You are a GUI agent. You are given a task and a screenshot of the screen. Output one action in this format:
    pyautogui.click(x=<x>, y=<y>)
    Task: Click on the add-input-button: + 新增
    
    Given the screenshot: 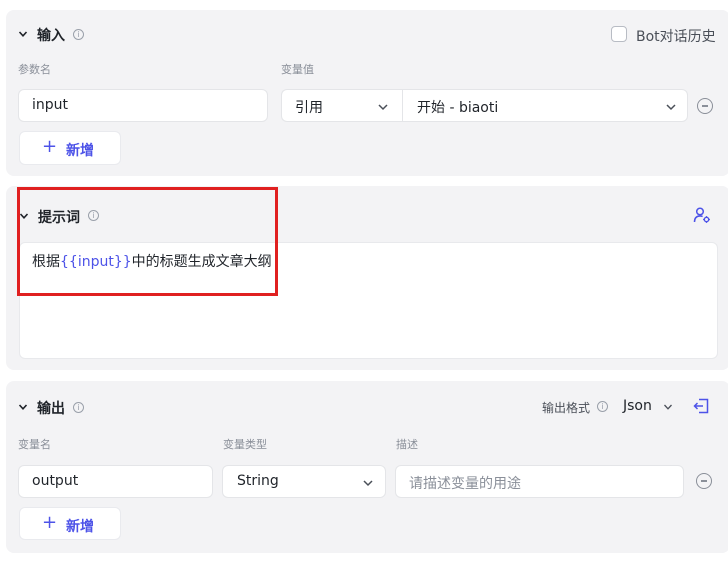 What is the action you would take?
    pyautogui.click(x=70, y=148)
    